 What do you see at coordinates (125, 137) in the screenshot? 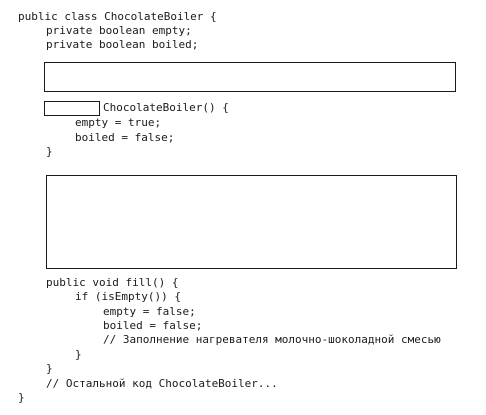
I see `constructor-boiled-assign: boiled = false;` at bounding box center [125, 137].